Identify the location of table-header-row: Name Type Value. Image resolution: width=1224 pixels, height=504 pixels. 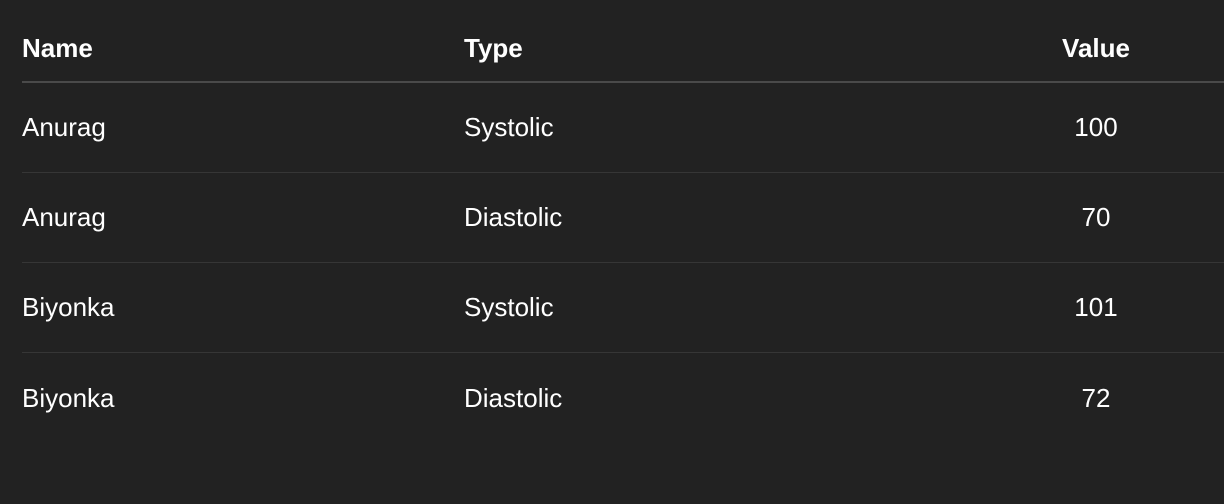
(623, 50).